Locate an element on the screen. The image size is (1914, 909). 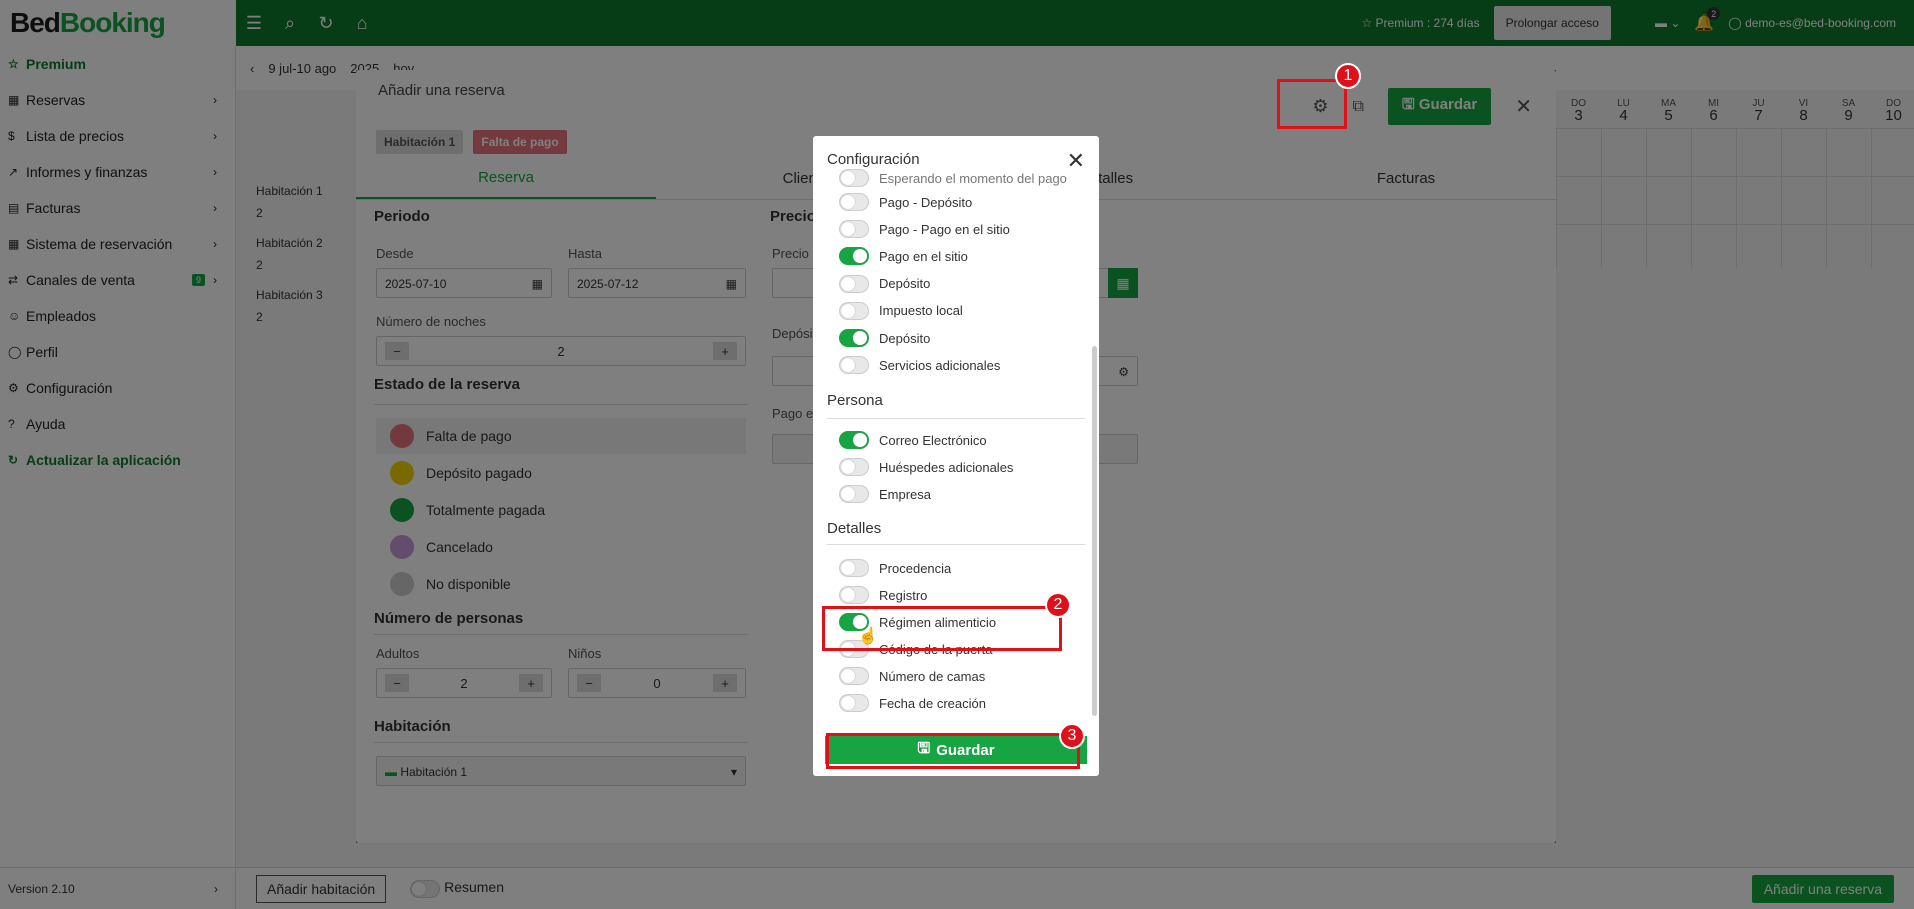
option-label: Empresa is located at coordinates (905, 494).